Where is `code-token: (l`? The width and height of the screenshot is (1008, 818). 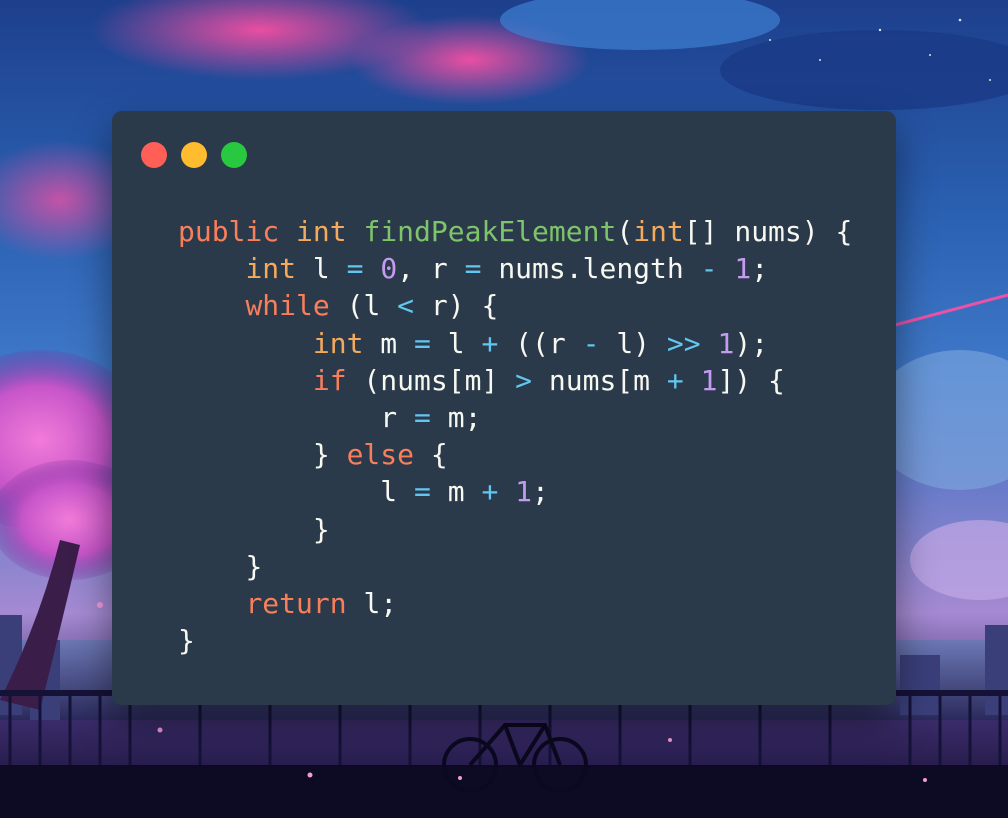
code-token: (l is located at coordinates (363, 306).